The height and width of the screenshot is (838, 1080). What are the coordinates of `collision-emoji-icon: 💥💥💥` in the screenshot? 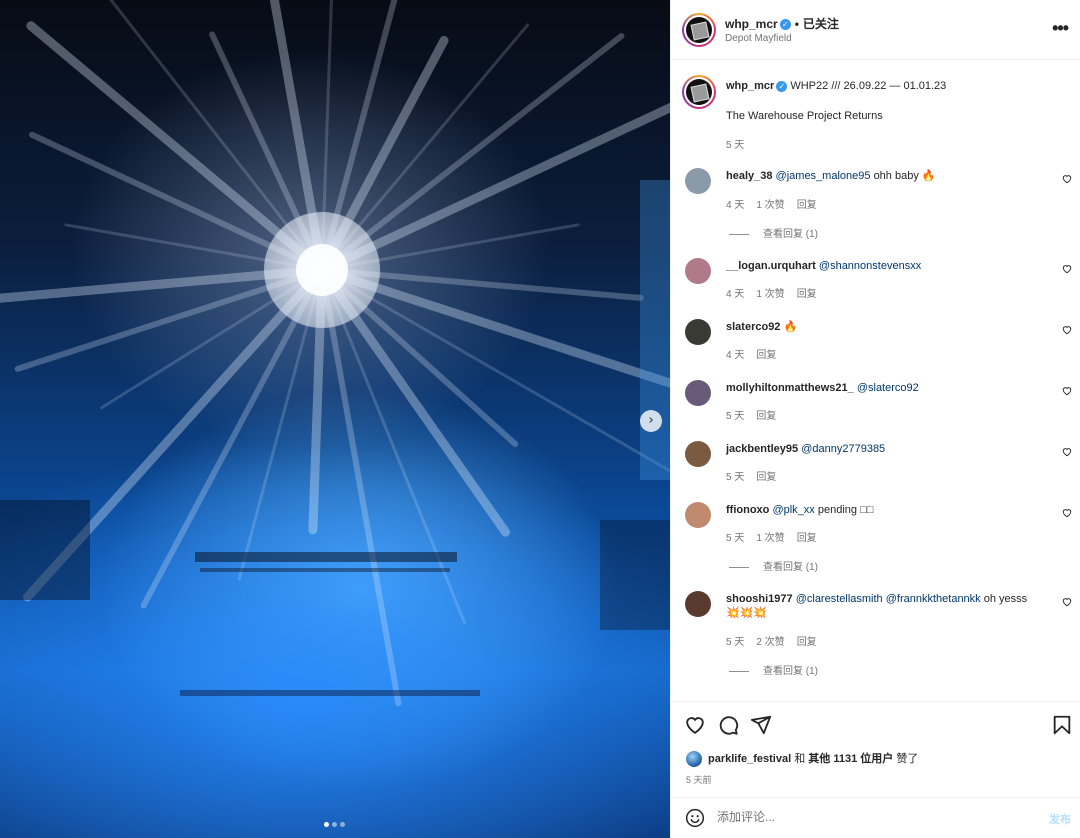 It's located at (747, 613).